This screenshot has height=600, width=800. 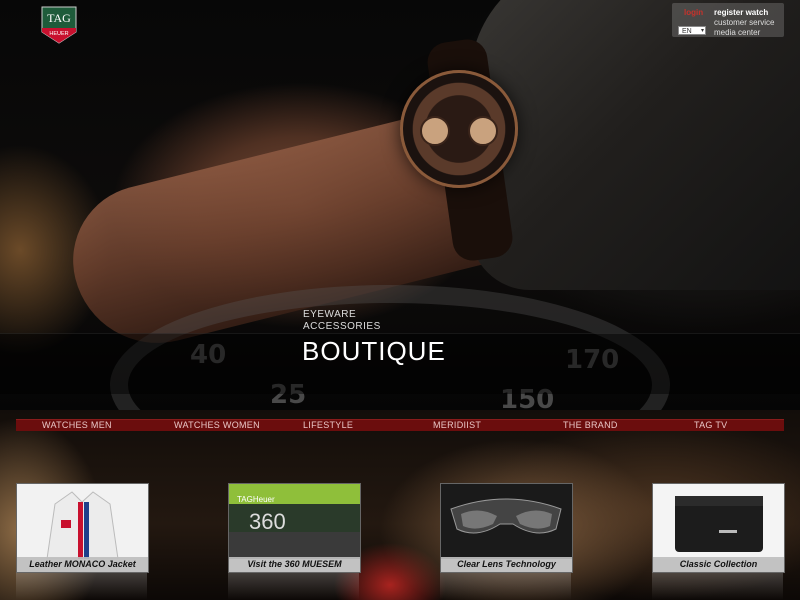 I want to click on chevron-down-icon: ▾, so click(x=702, y=31).